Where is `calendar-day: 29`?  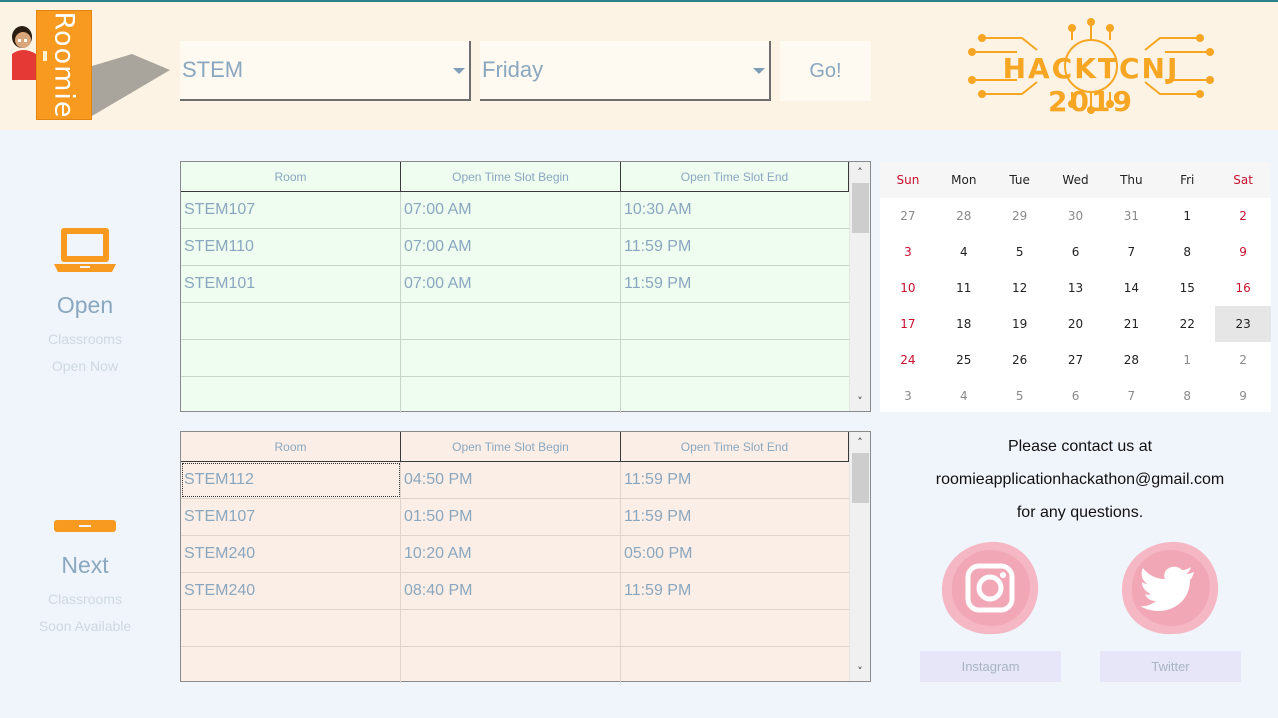 calendar-day: 29 is located at coordinates (1020, 216).